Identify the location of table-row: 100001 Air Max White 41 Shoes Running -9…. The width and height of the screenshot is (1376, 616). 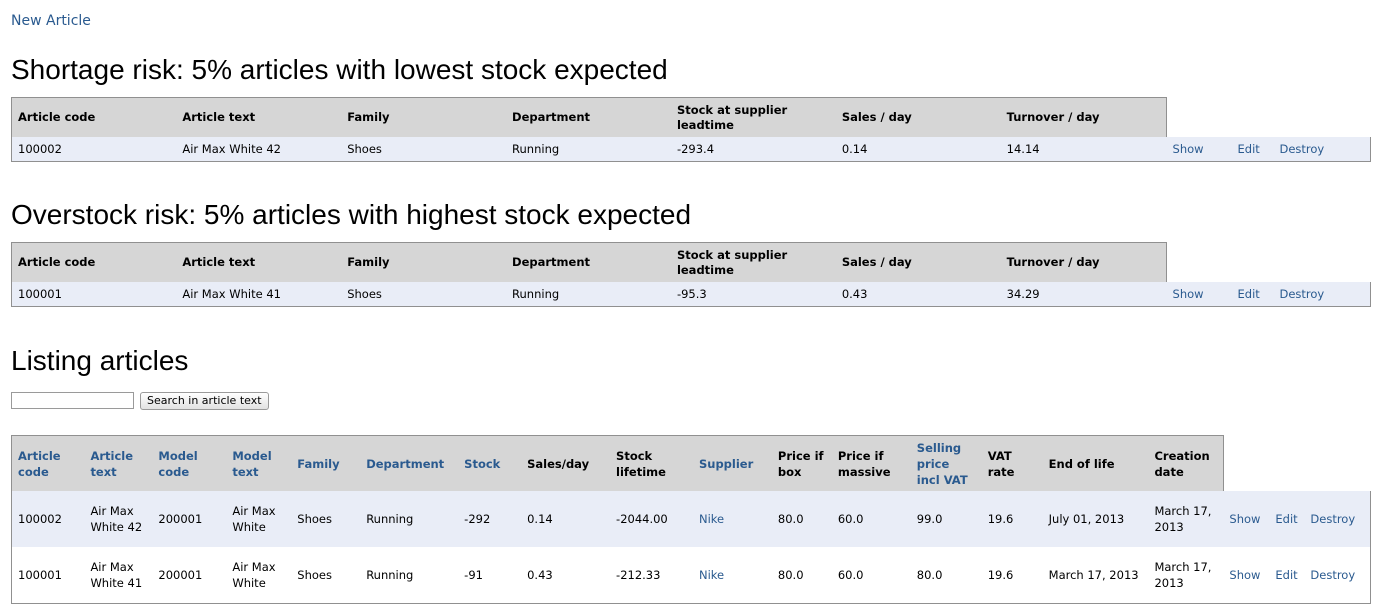
(691, 294).